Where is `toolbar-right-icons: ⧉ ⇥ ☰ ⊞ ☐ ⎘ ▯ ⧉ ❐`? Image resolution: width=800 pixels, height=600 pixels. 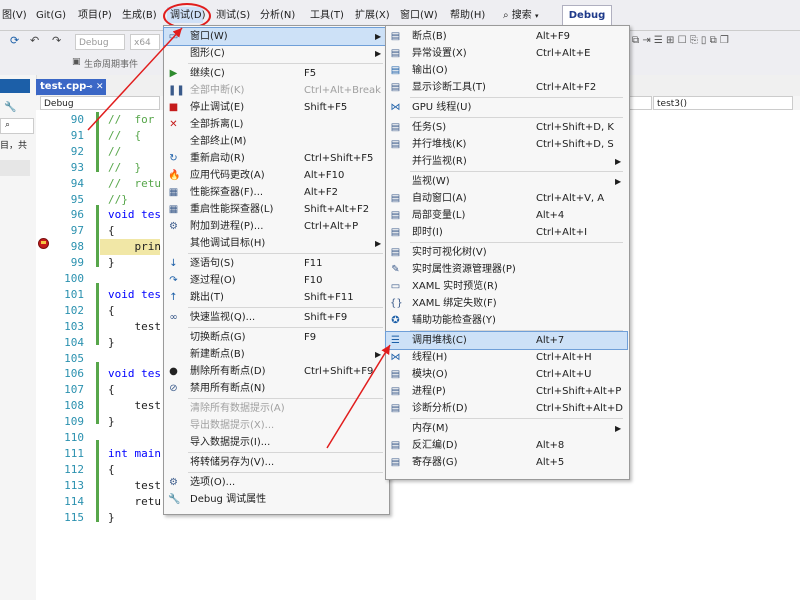
toolbar-right-icons: ⧉ ⇥ ☰ ⊞ ☐ ⎘ ▯ ⧉ ❐ is located at coordinates (680, 40).